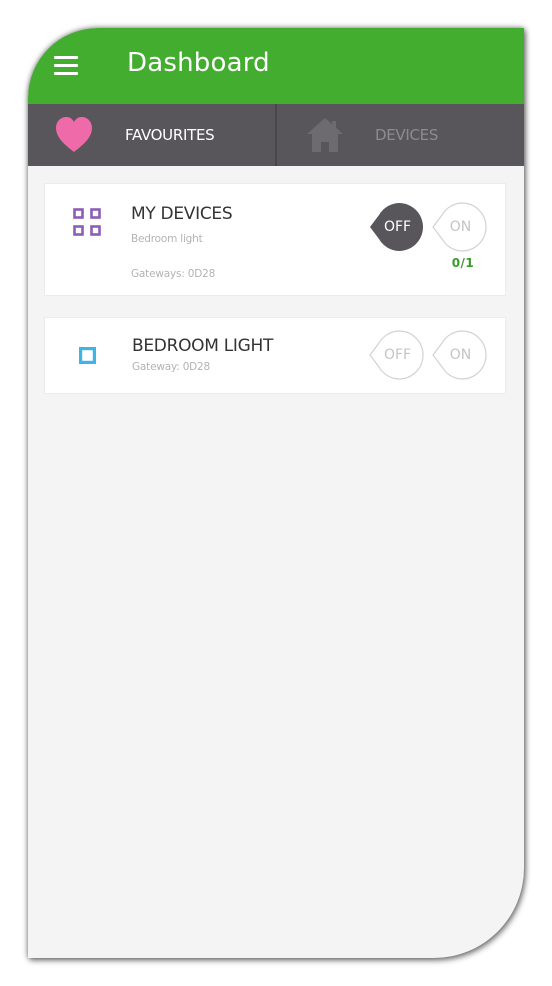  I want to click on home-icon, so click(325, 135).